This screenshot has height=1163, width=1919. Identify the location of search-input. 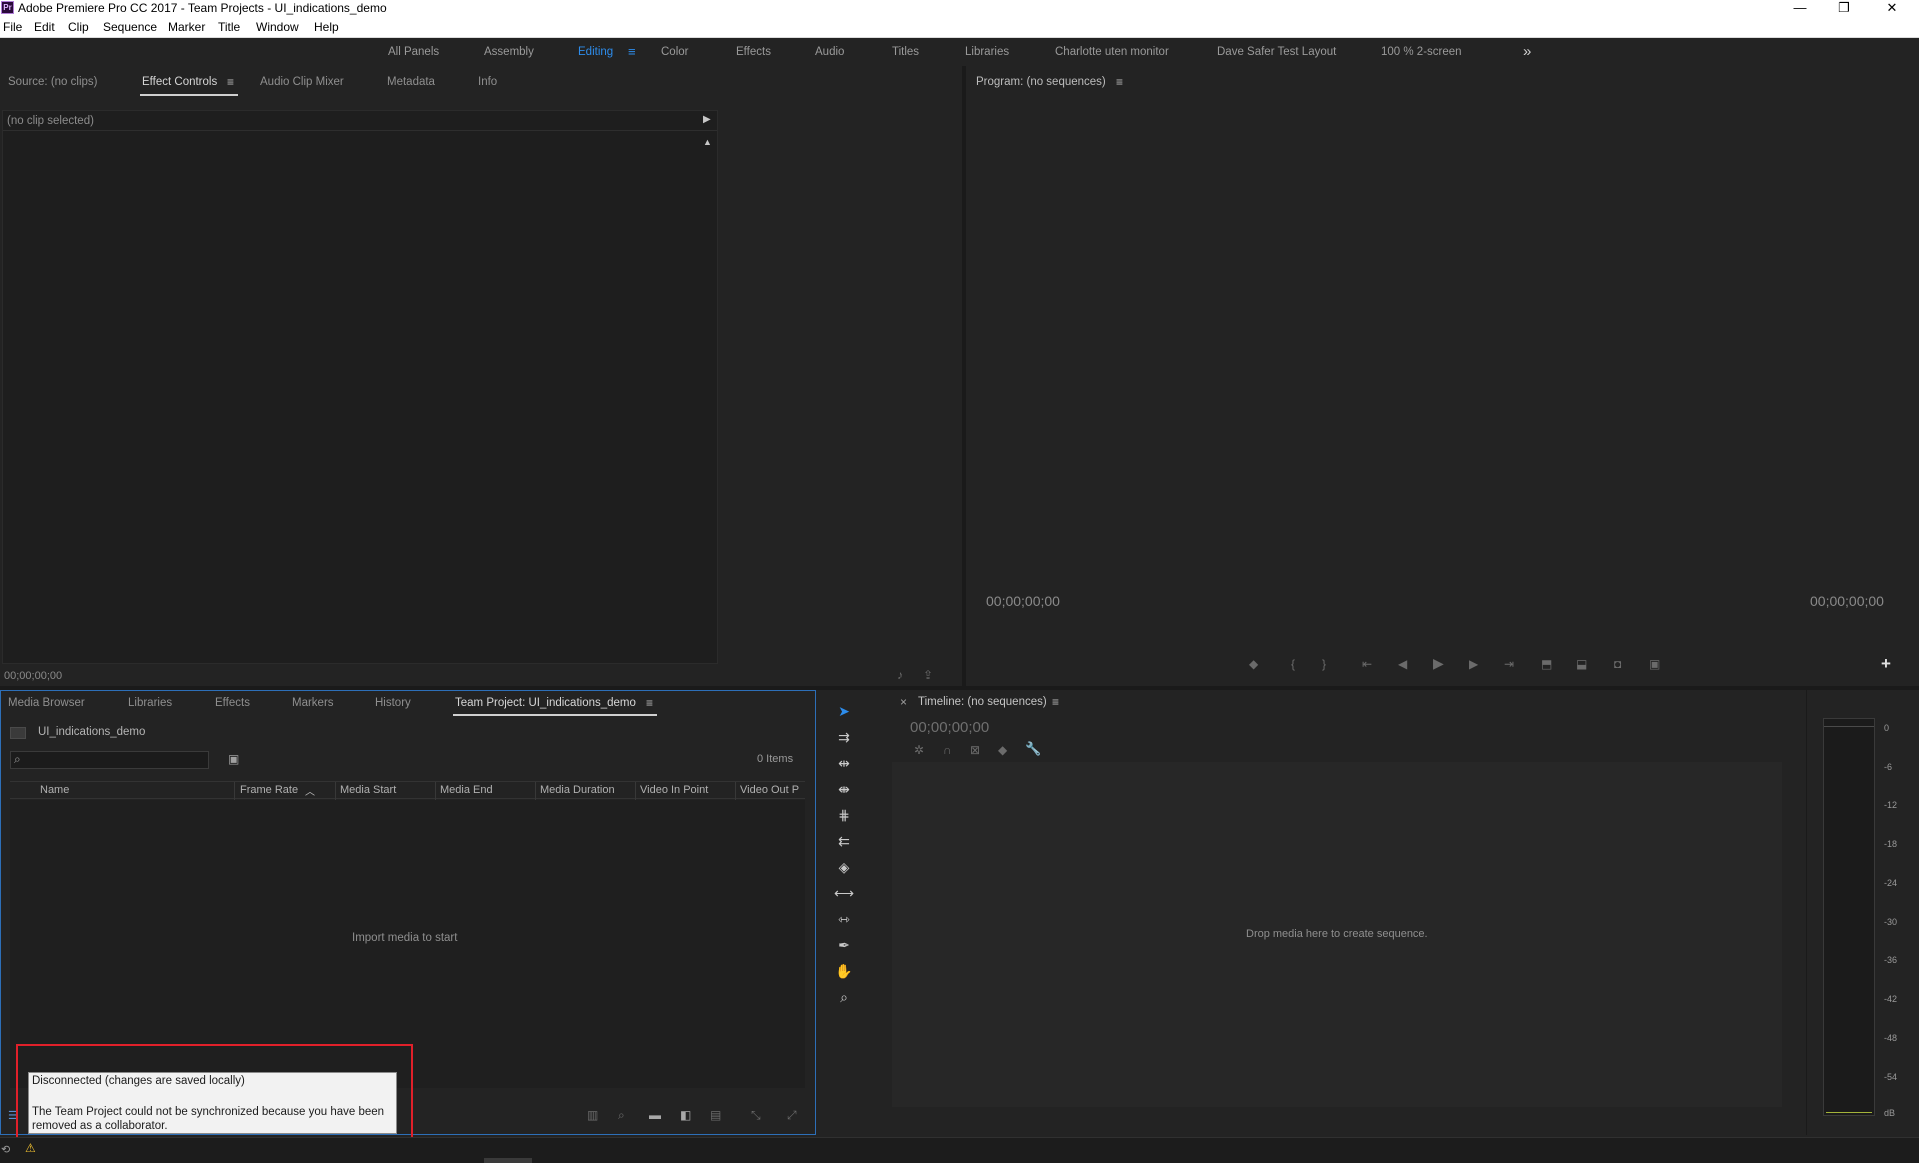
(117, 760).